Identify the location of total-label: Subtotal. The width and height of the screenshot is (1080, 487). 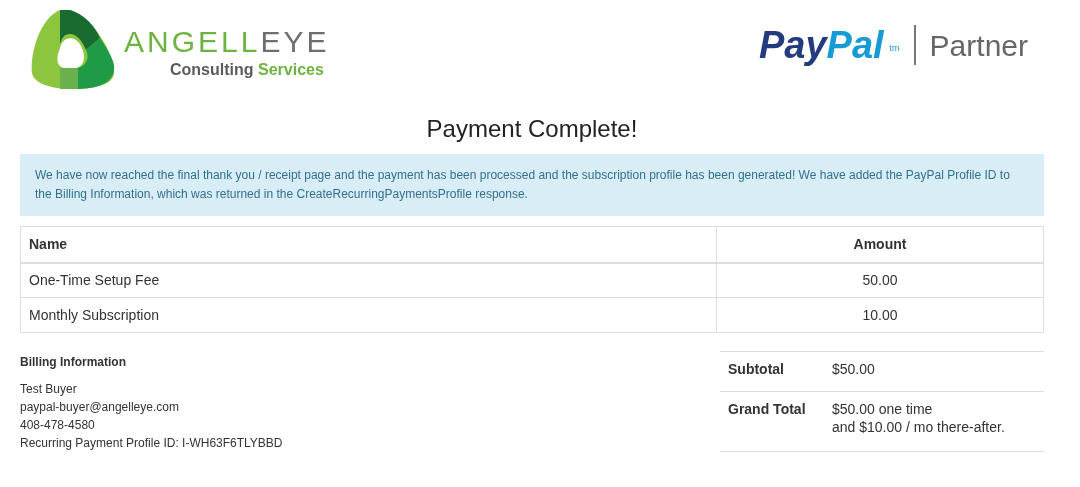
(772, 371).